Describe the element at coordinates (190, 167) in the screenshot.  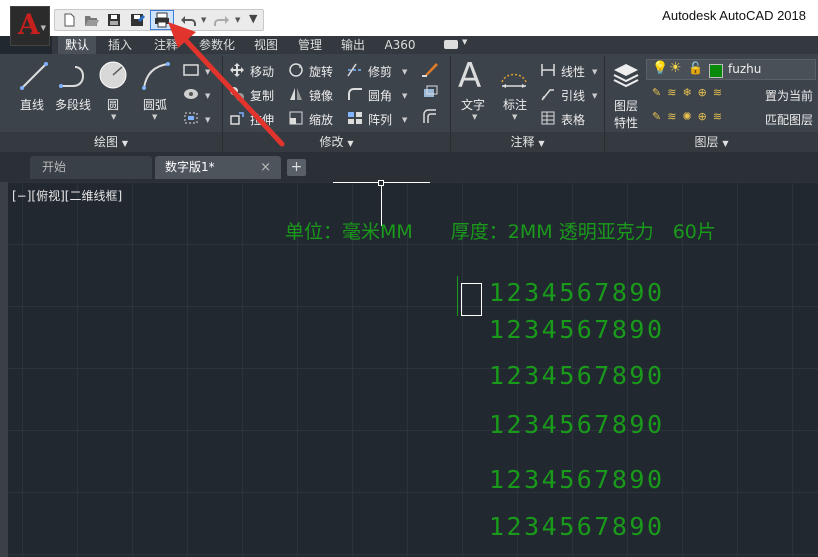
I see `drawing-tab-label: 数字版1*` at that location.